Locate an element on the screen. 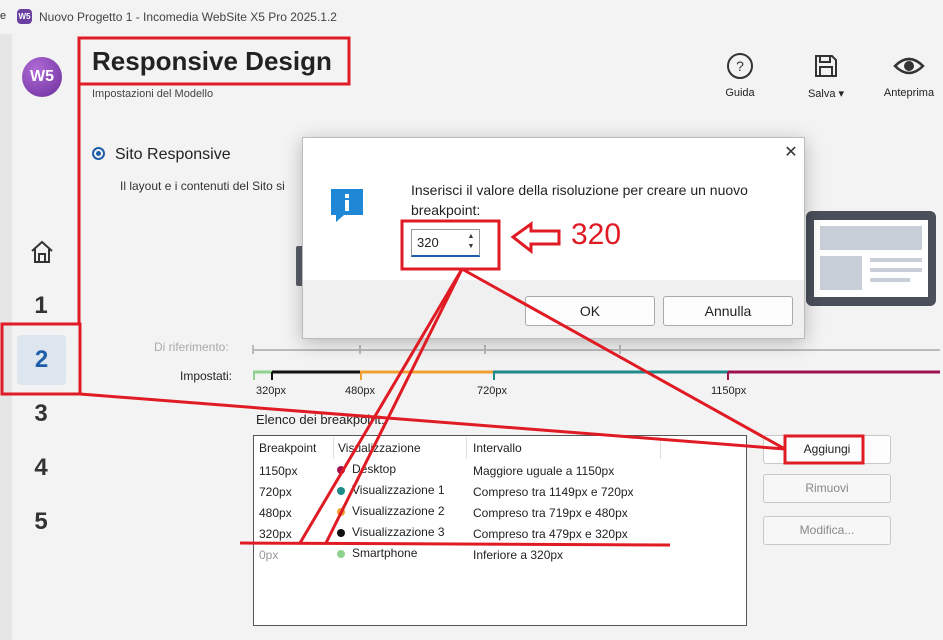 Image resolution: width=943 pixels, height=640 pixels. column-view: Visualizzazione is located at coordinates (379, 448).